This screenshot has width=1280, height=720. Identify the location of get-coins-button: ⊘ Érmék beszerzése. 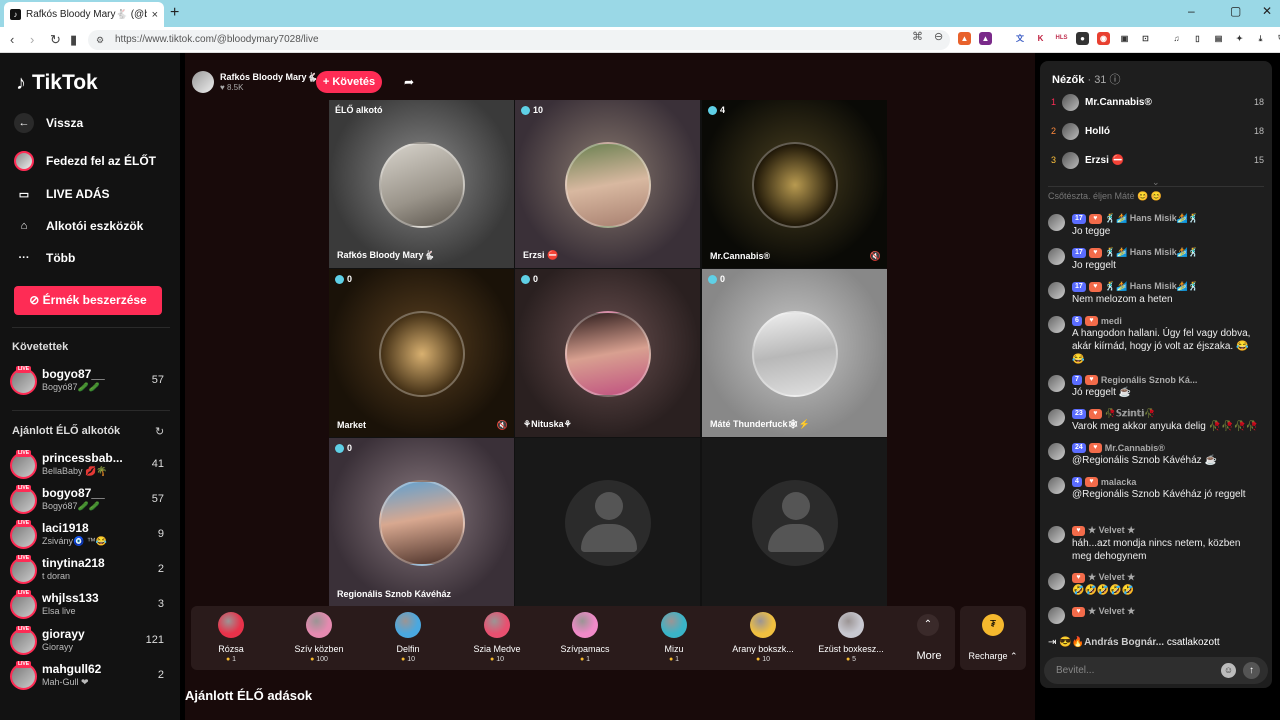
(88, 300).